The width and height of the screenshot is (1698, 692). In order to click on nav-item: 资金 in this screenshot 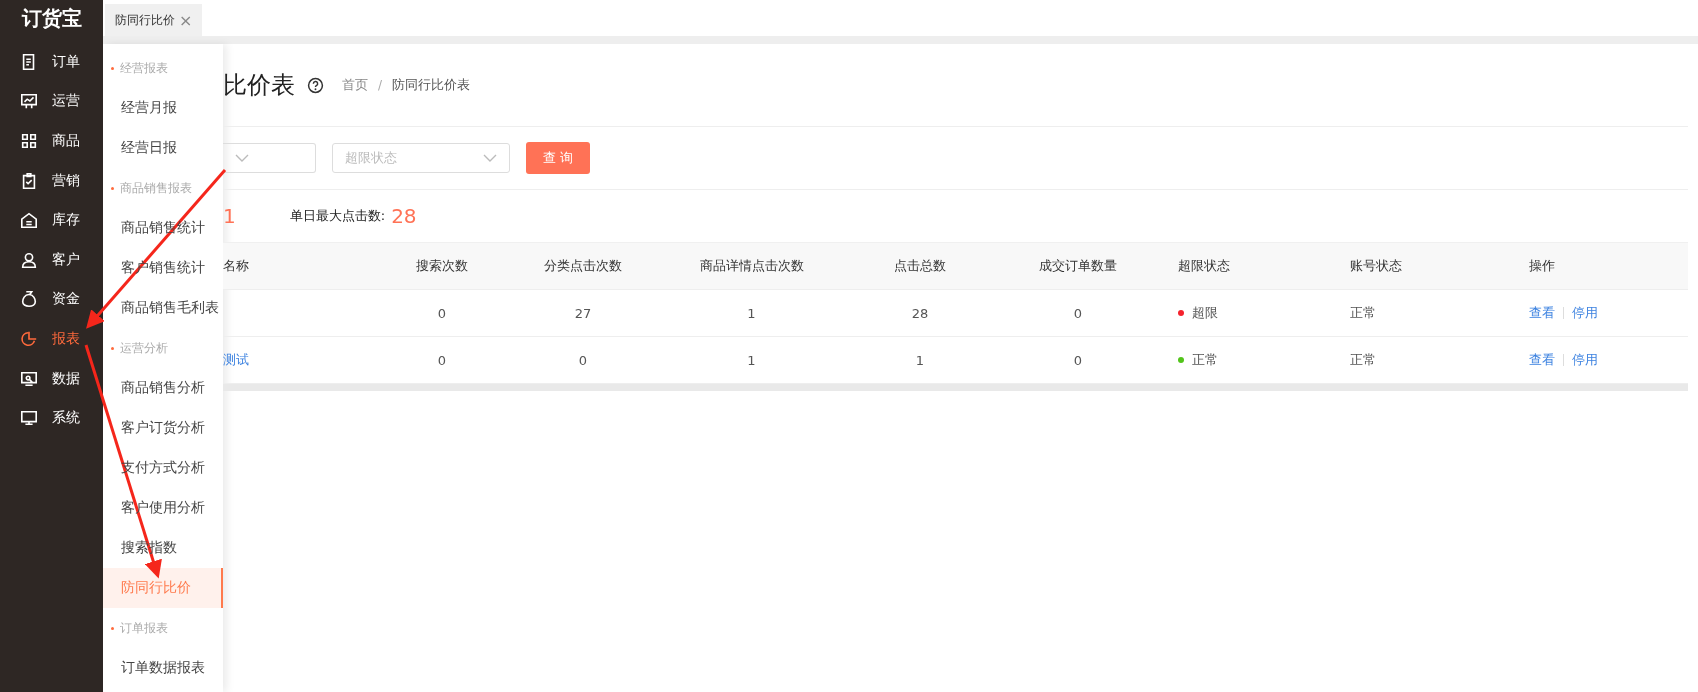, I will do `click(51, 299)`.